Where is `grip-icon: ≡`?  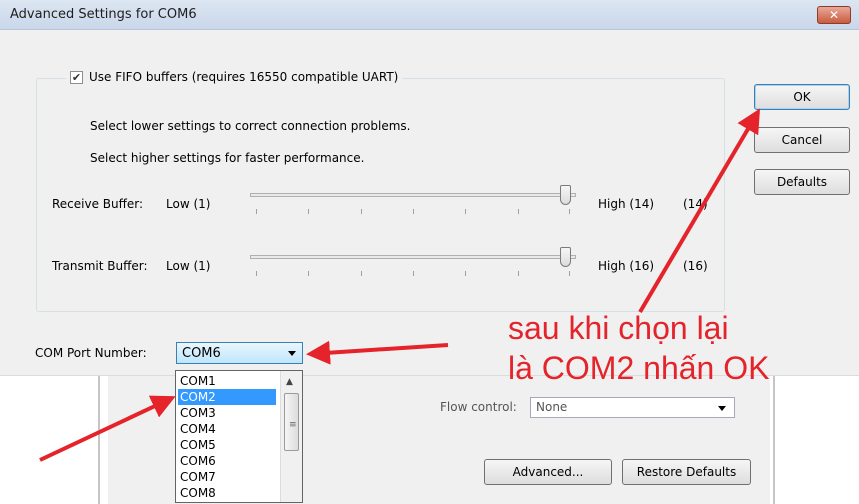 grip-icon: ≡ is located at coordinates (293, 425).